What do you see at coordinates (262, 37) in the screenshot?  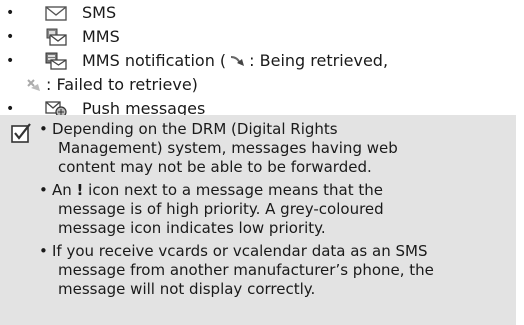 I see `list-item-mms: • MMS` at bounding box center [262, 37].